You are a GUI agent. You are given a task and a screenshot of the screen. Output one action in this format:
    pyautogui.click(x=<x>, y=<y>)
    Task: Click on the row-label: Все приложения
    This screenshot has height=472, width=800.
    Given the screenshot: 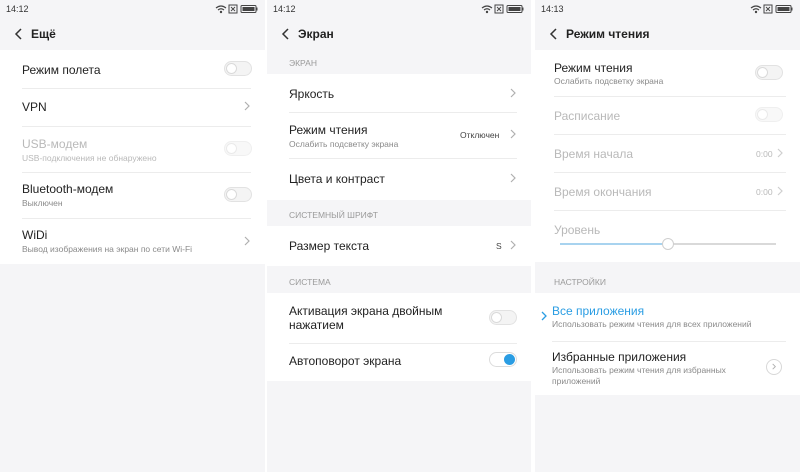 What is the action you would take?
    pyautogui.click(x=598, y=311)
    